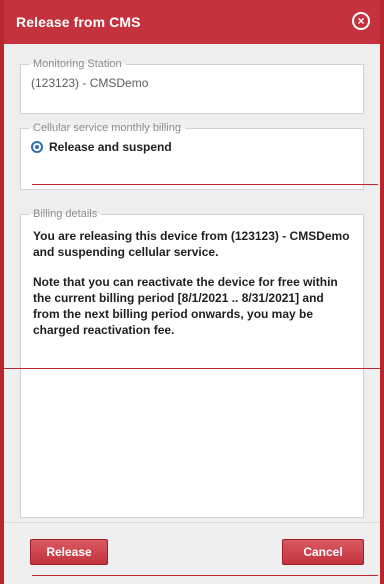  What do you see at coordinates (197, 147) in the screenshot?
I see `release-and-suspend-option: Release and suspend` at bounding box center [197, 147].